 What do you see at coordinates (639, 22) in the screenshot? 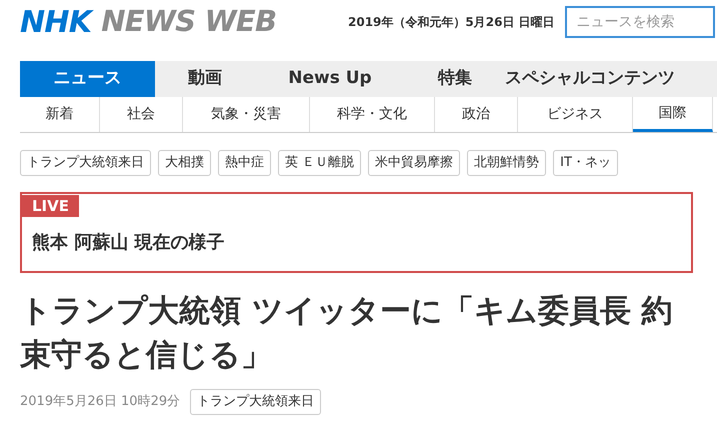
I see `search-field: ニュースを検索` at bounding box center [639, 22].